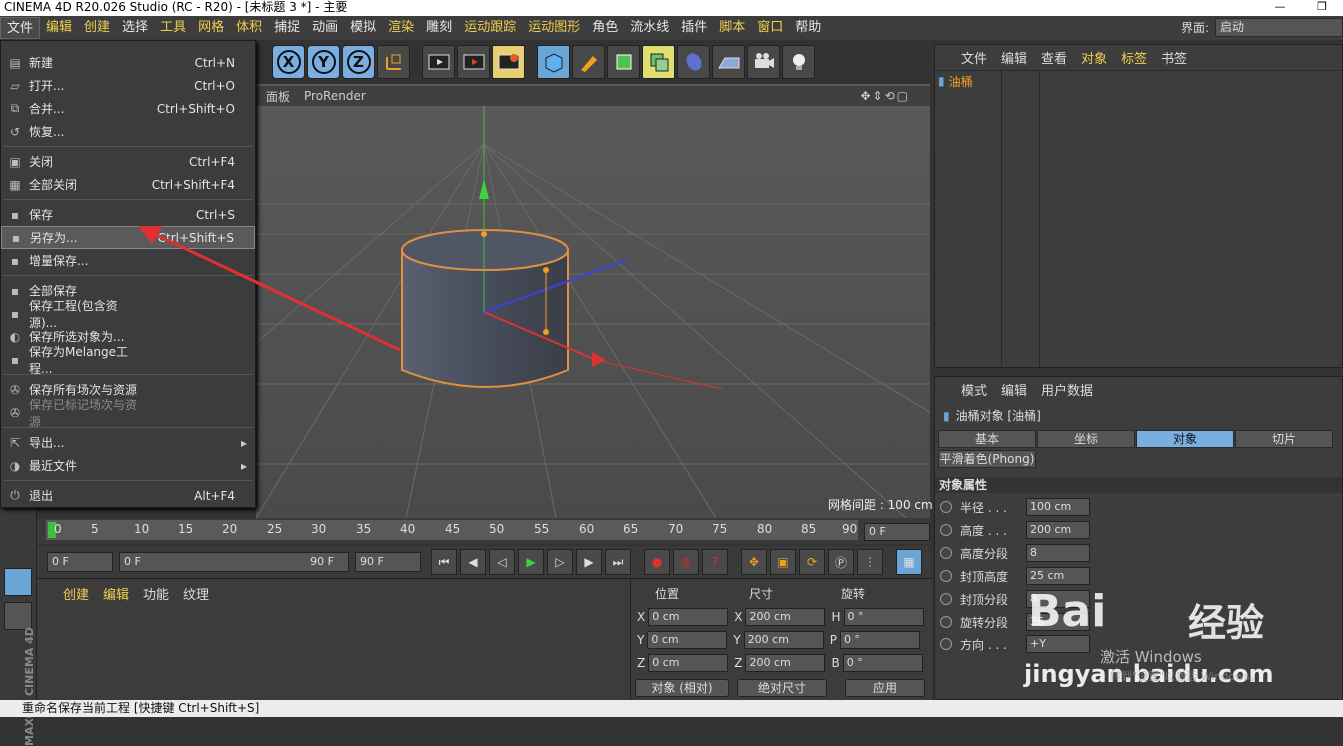 The width and height of the screenshot is (1343, 746). What do you see at coordinates (588, 62) in the screenshot?
I see `pen-spline-icon` at bounding box center [588, 62].